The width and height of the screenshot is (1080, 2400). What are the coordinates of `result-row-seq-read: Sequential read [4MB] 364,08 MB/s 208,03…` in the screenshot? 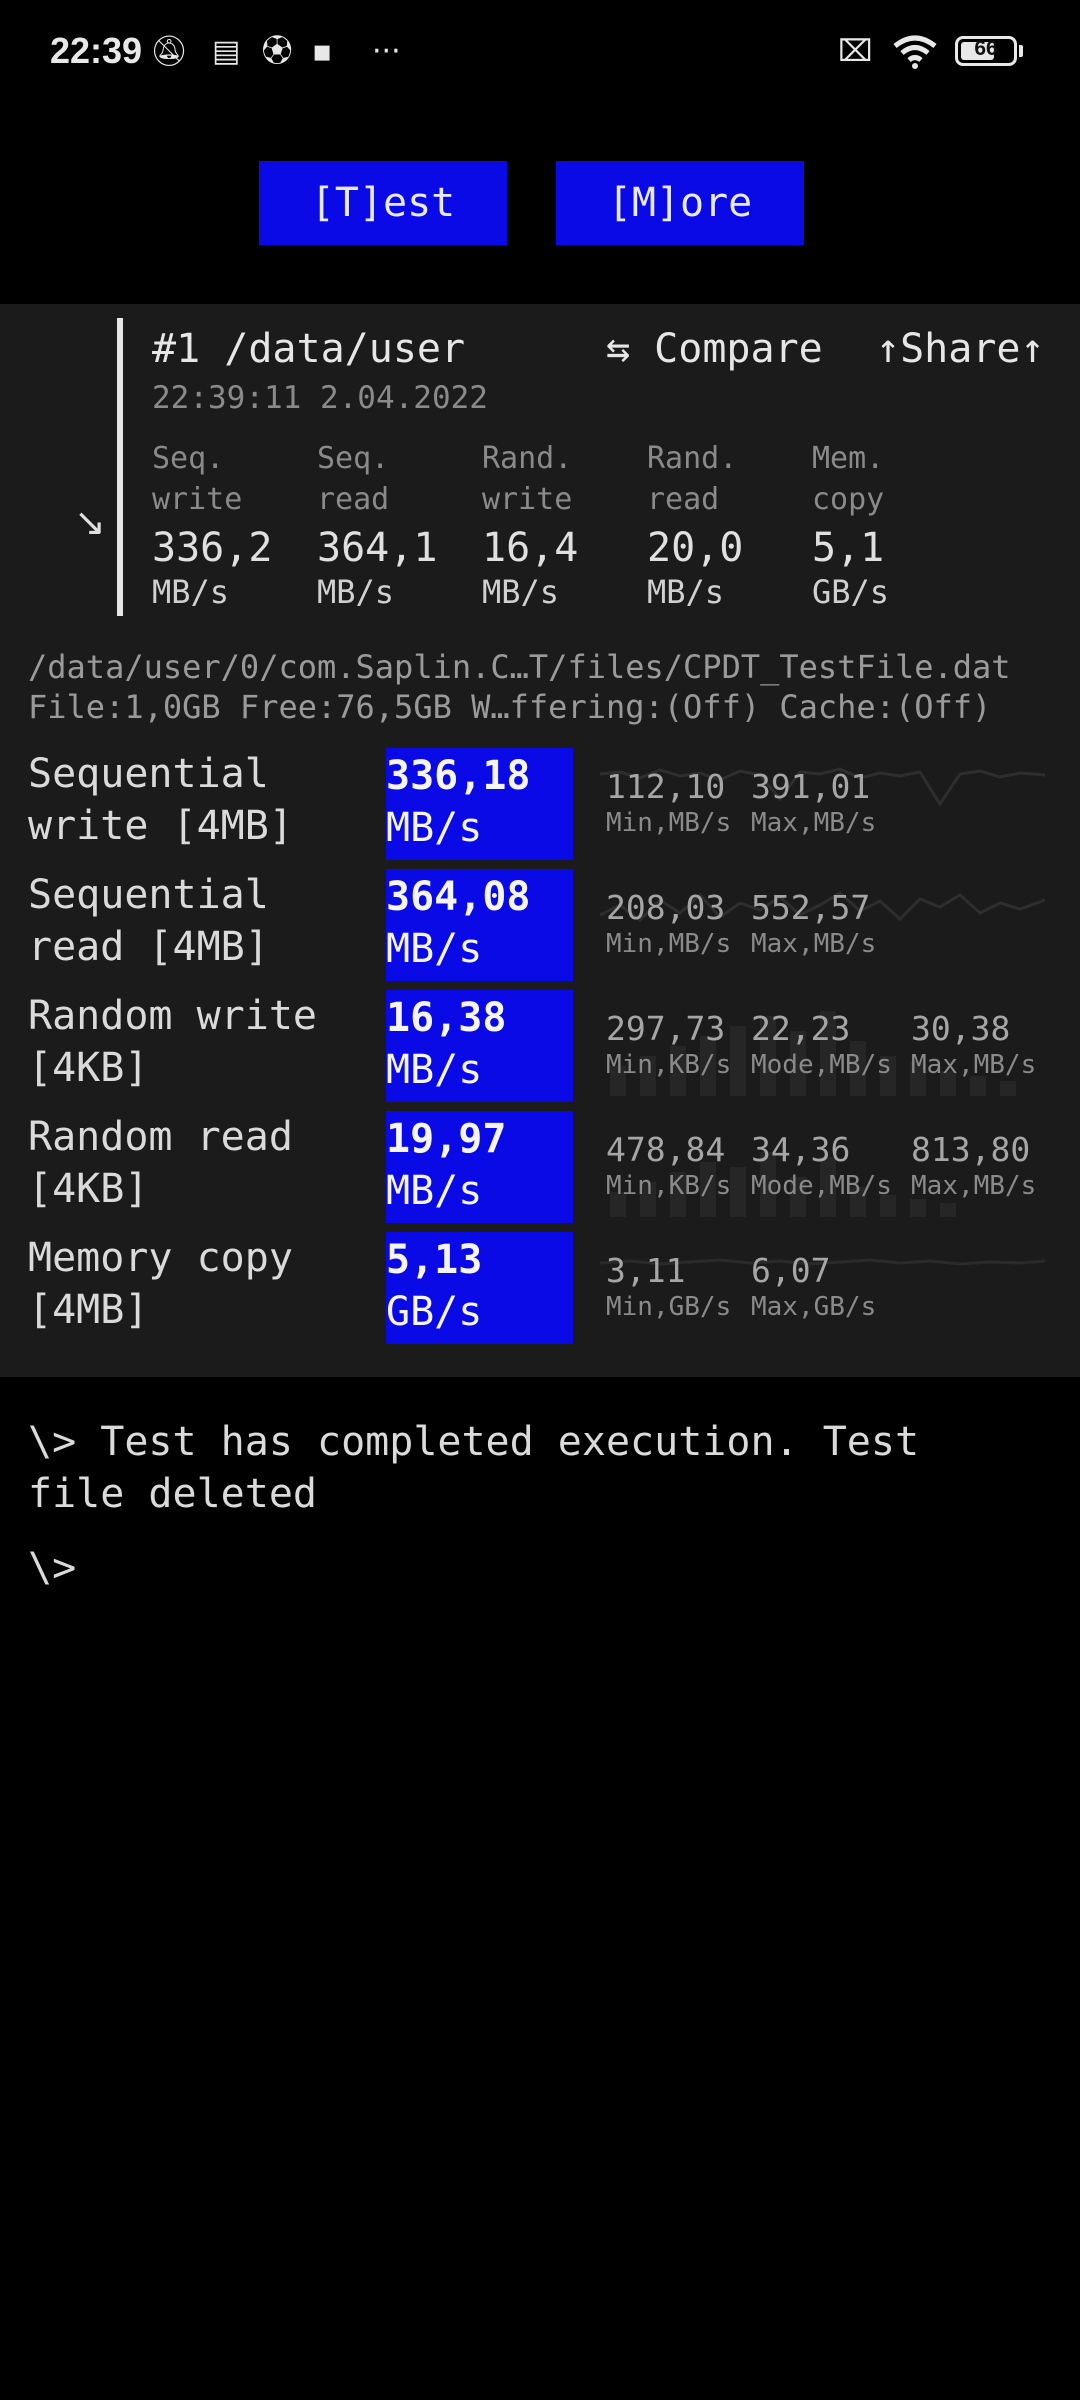 It's located at (540, 925).